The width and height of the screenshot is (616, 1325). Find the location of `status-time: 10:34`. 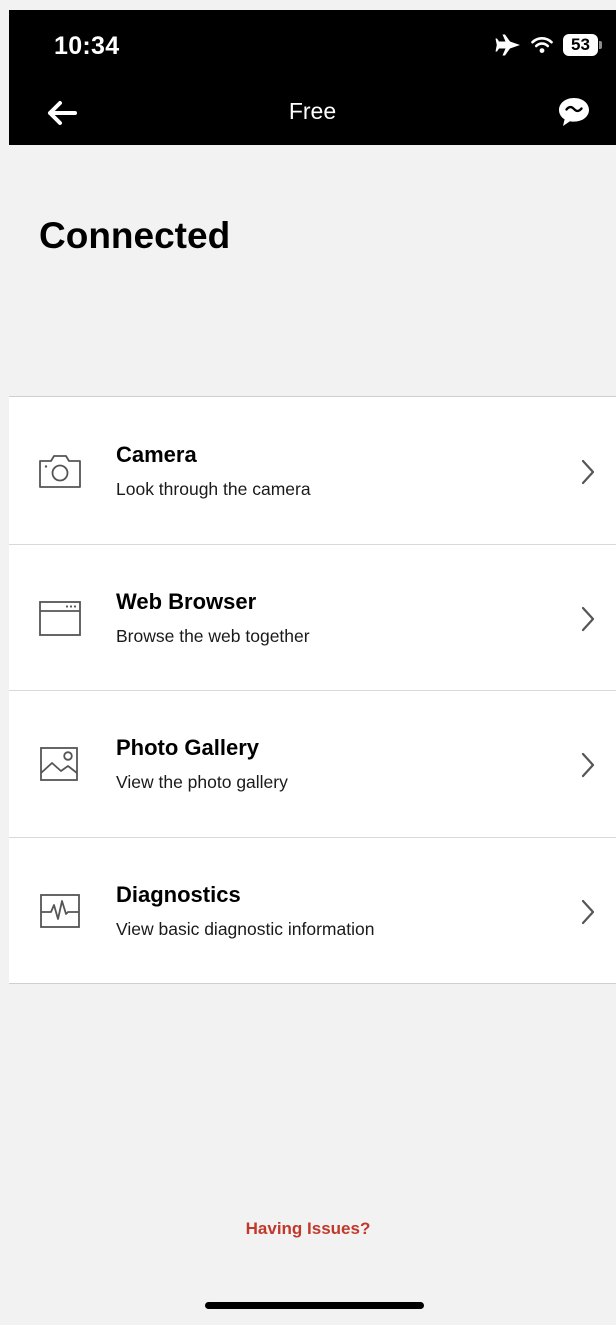

status-time: 10:34 is located at coordinates (87, 46).